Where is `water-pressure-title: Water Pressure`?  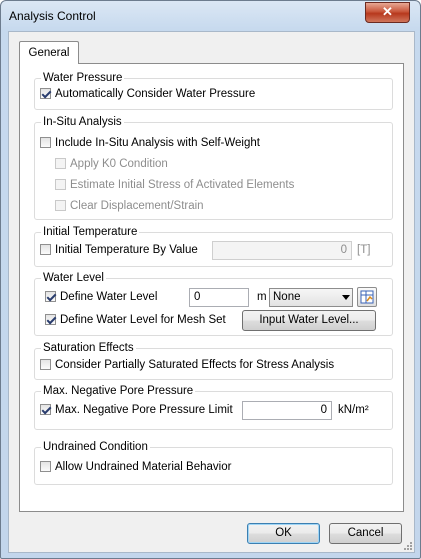
water-pressure-title: Water Pressure is located at coordinates (83, 78).